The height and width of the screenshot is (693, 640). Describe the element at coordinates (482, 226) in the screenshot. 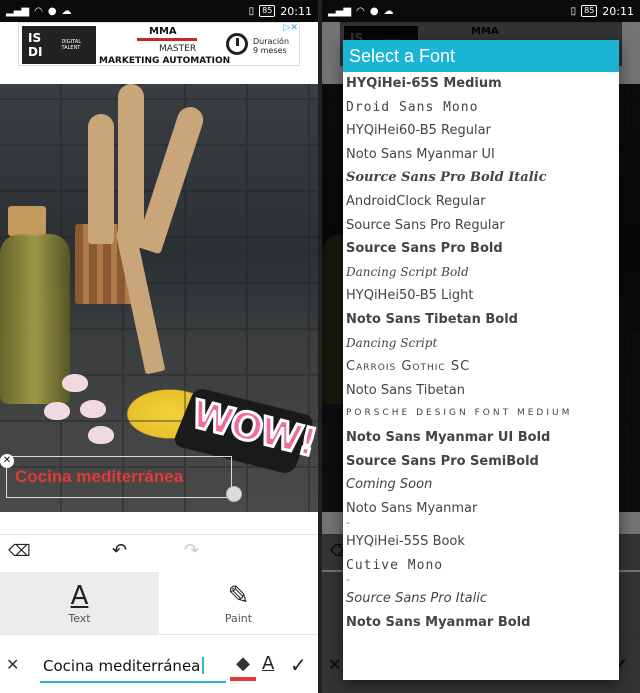

I see `font-option: Source Sans Pro Regular` at that location.